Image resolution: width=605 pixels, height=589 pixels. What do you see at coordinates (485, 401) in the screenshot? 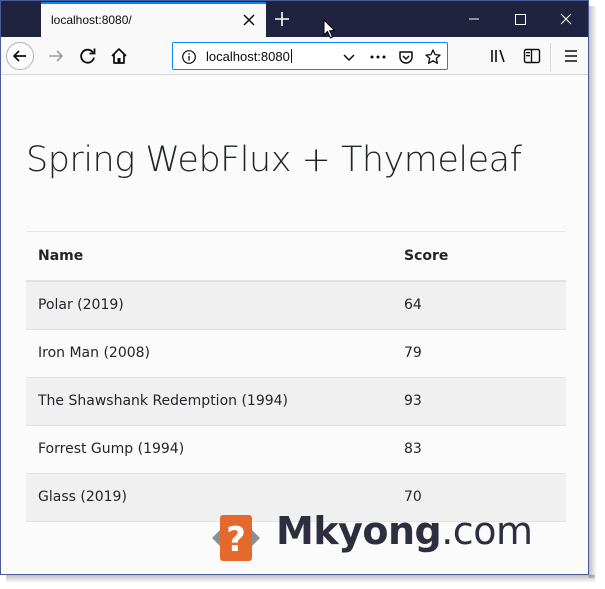
I see `cell-score: 93` at bounding box center [485, 401].